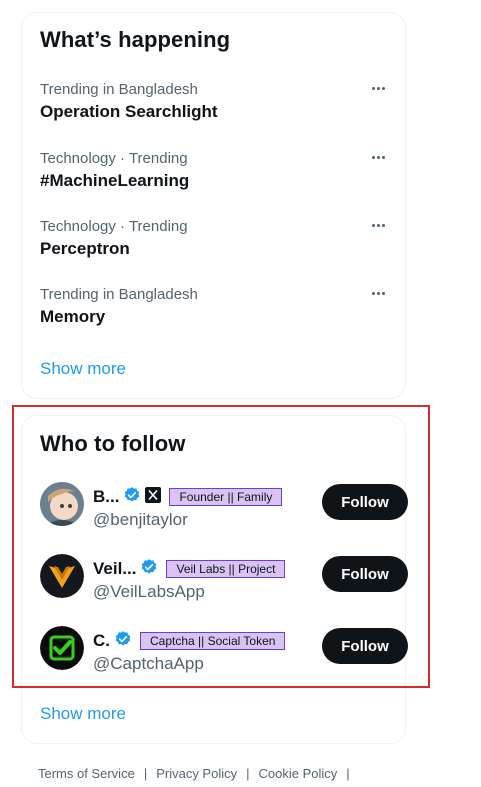  I want to click on trend-name: #MachineLearning, so click(115, 180).